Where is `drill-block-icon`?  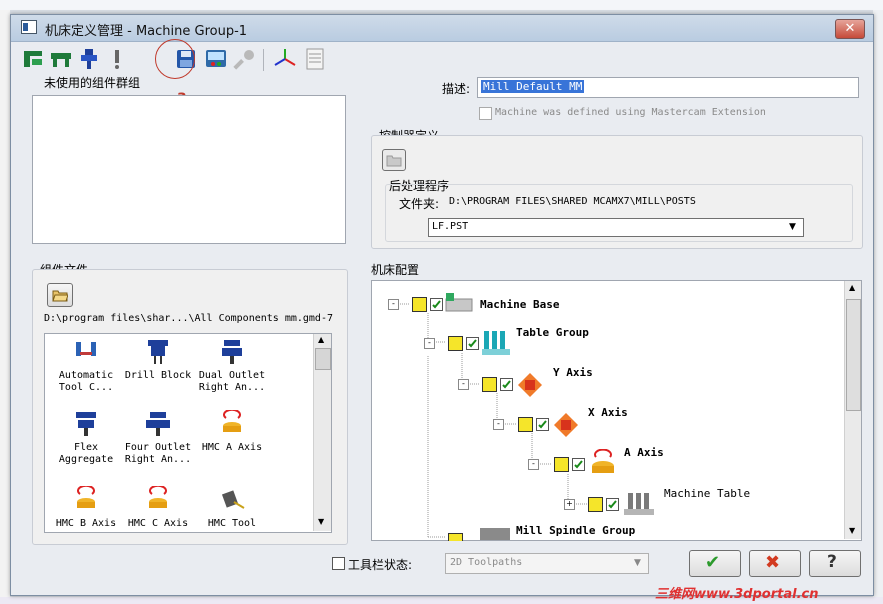
drill-block-icon is located at coordinates (158, 352).